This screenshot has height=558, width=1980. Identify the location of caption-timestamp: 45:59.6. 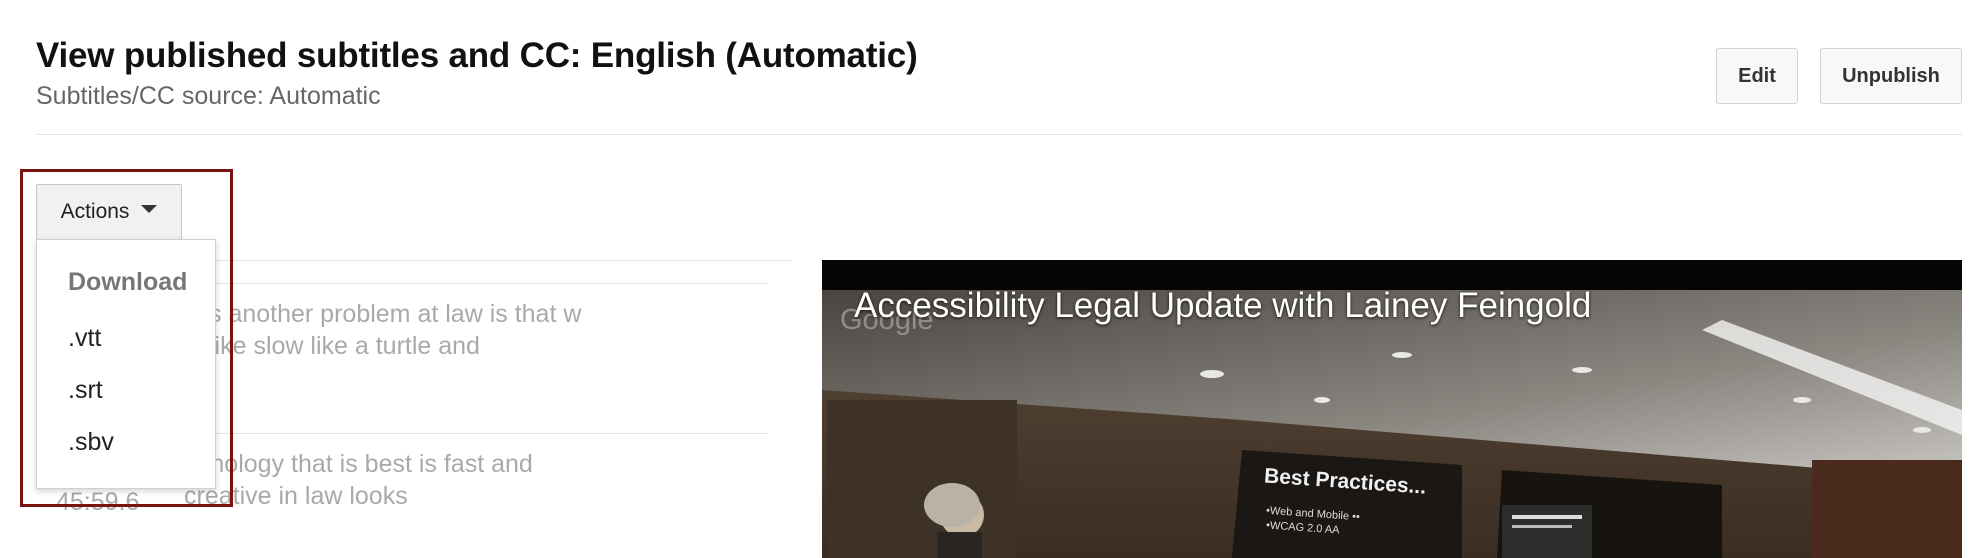
(98, 502).